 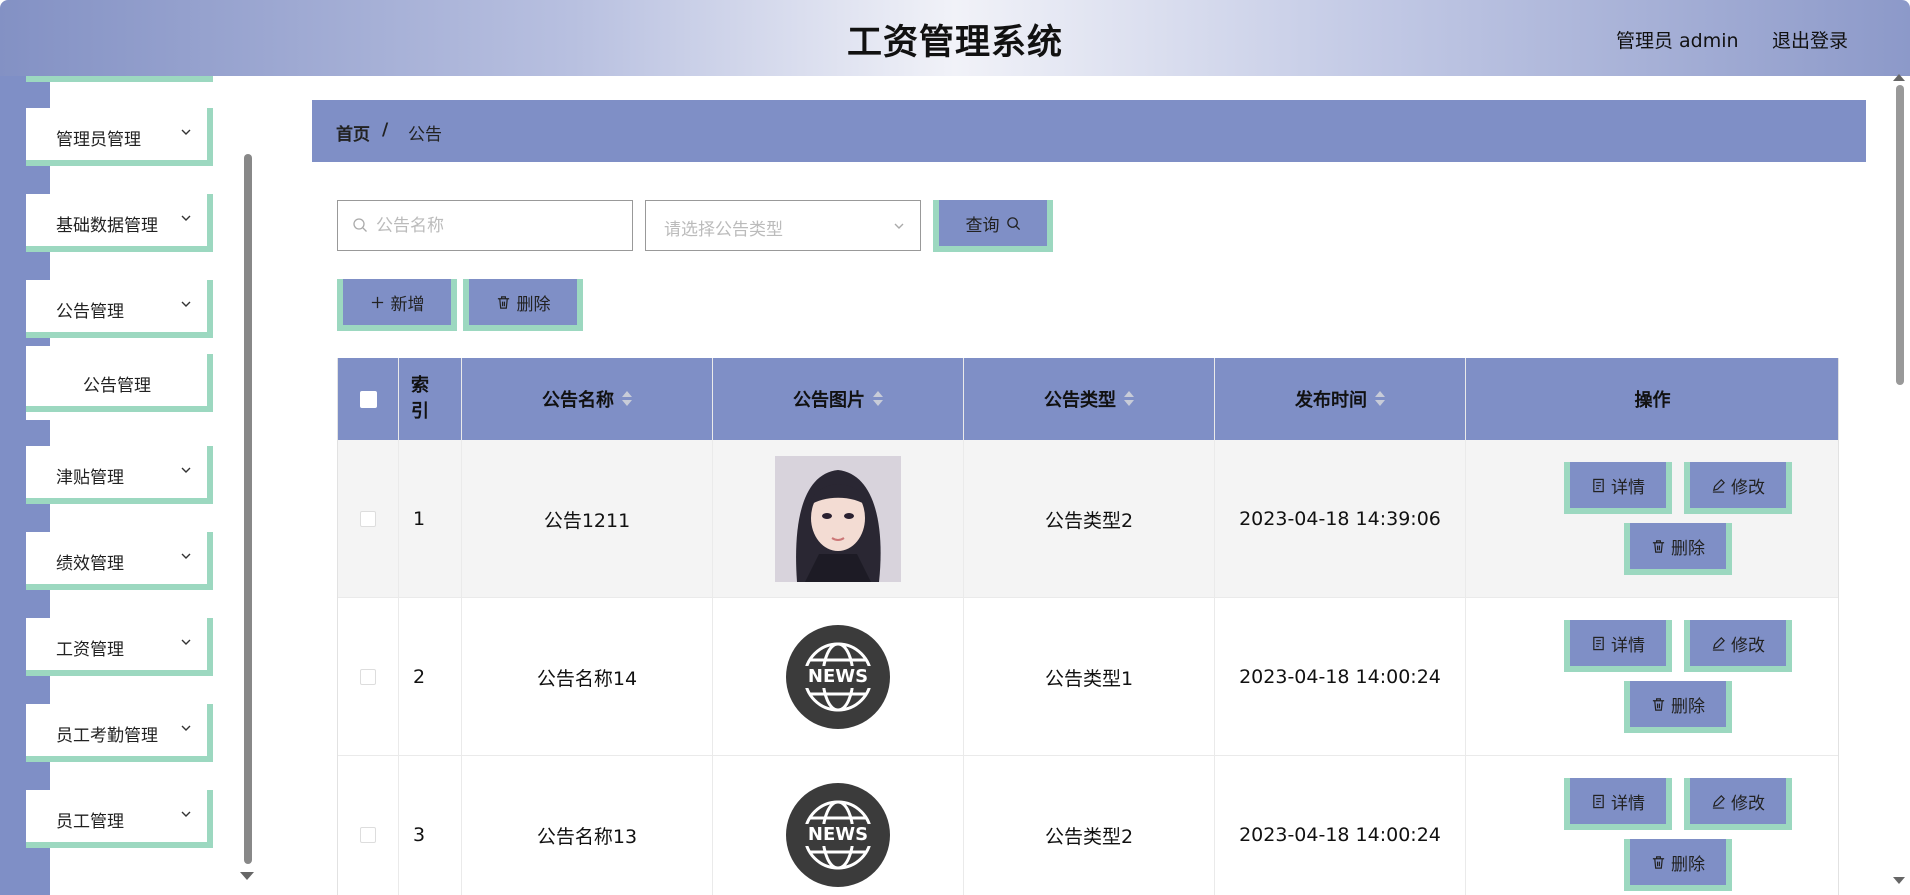 I want to click on notice-type-select: 请选择公告类型, so click(x=783, y=225).